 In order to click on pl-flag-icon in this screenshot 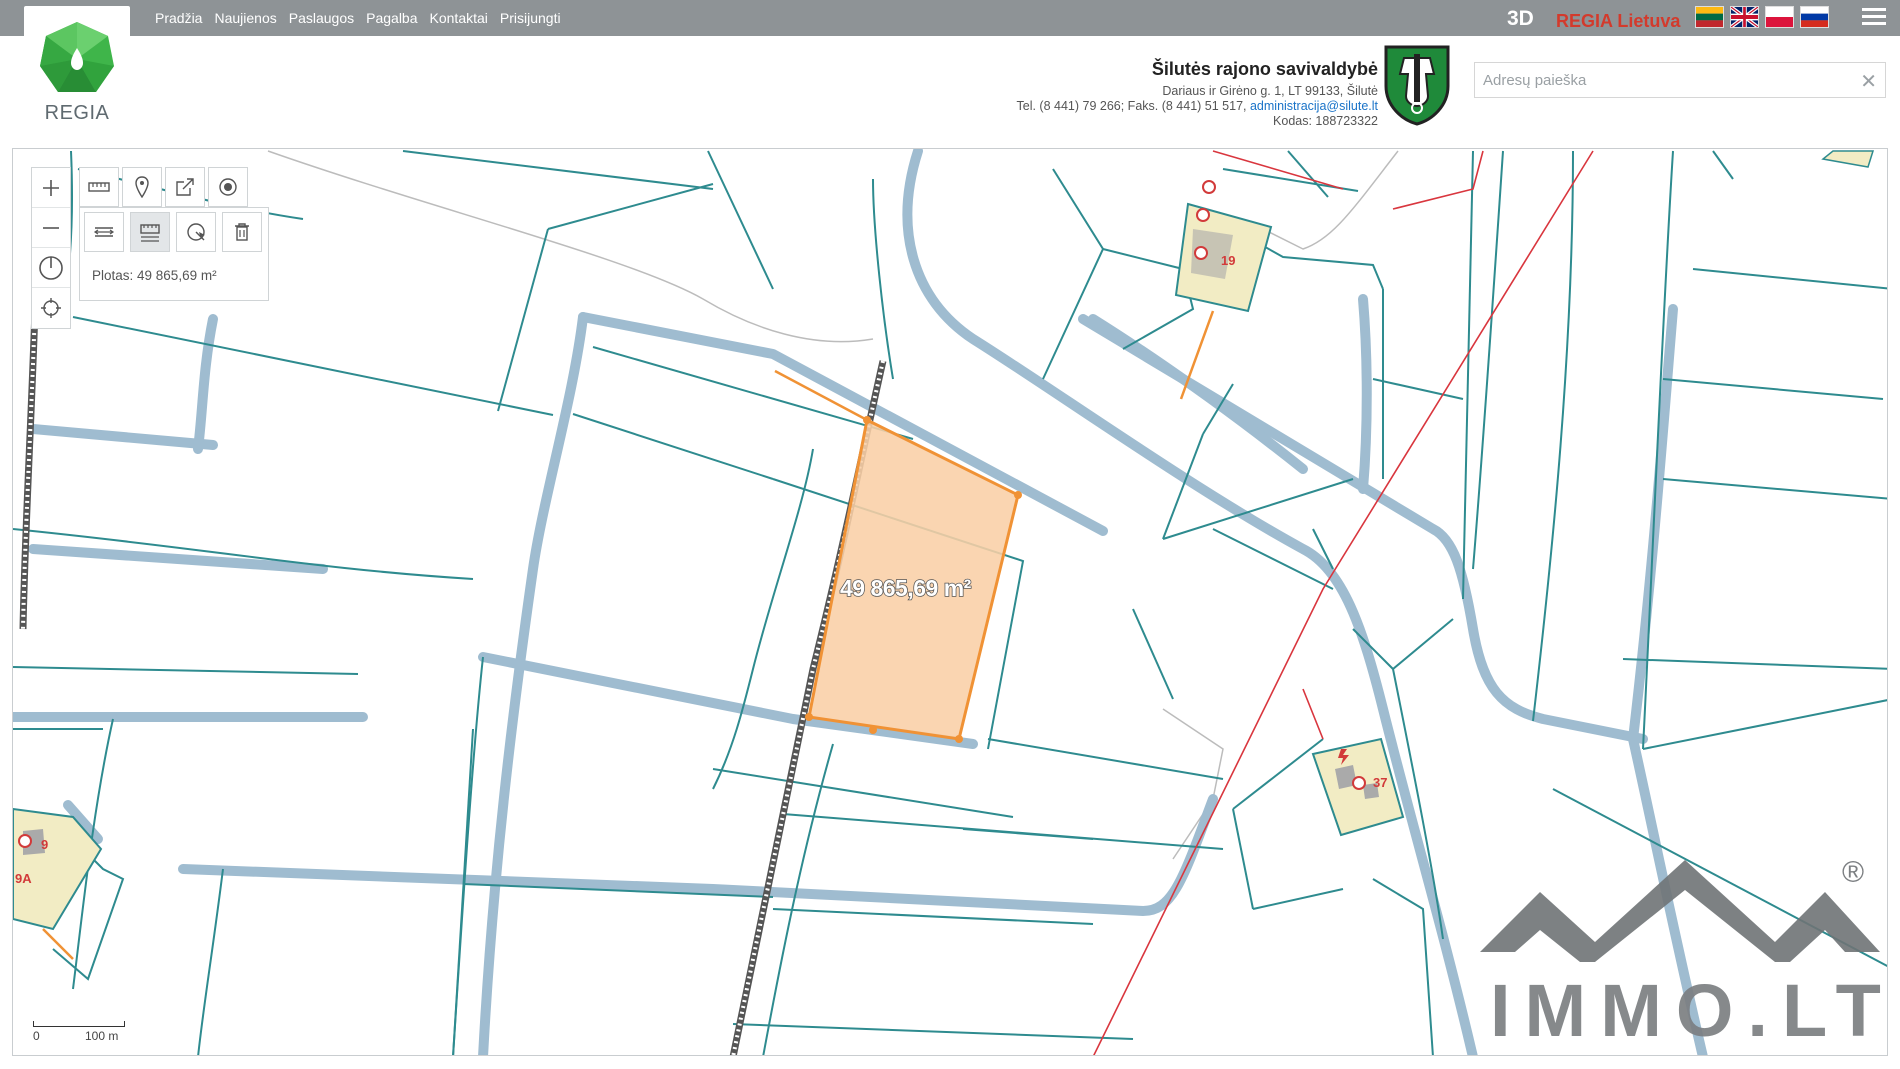, I will do `click(1779, 17)`.